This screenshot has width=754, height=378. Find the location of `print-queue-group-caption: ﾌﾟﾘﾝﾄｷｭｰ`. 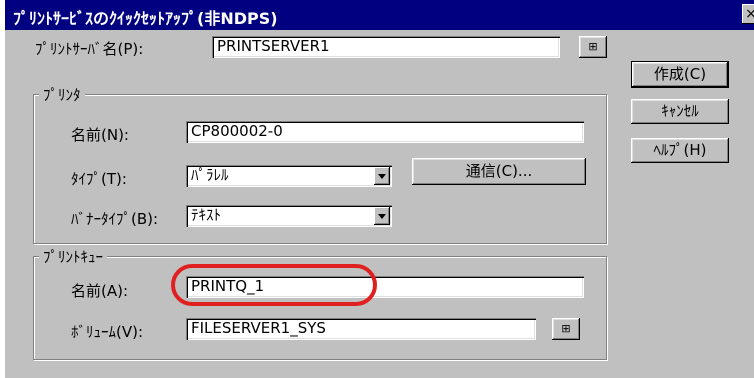

print-queue-group-caption: ﾌﾟﾘﾝﾄｷｭｰ is located at coordinates (73, 256).